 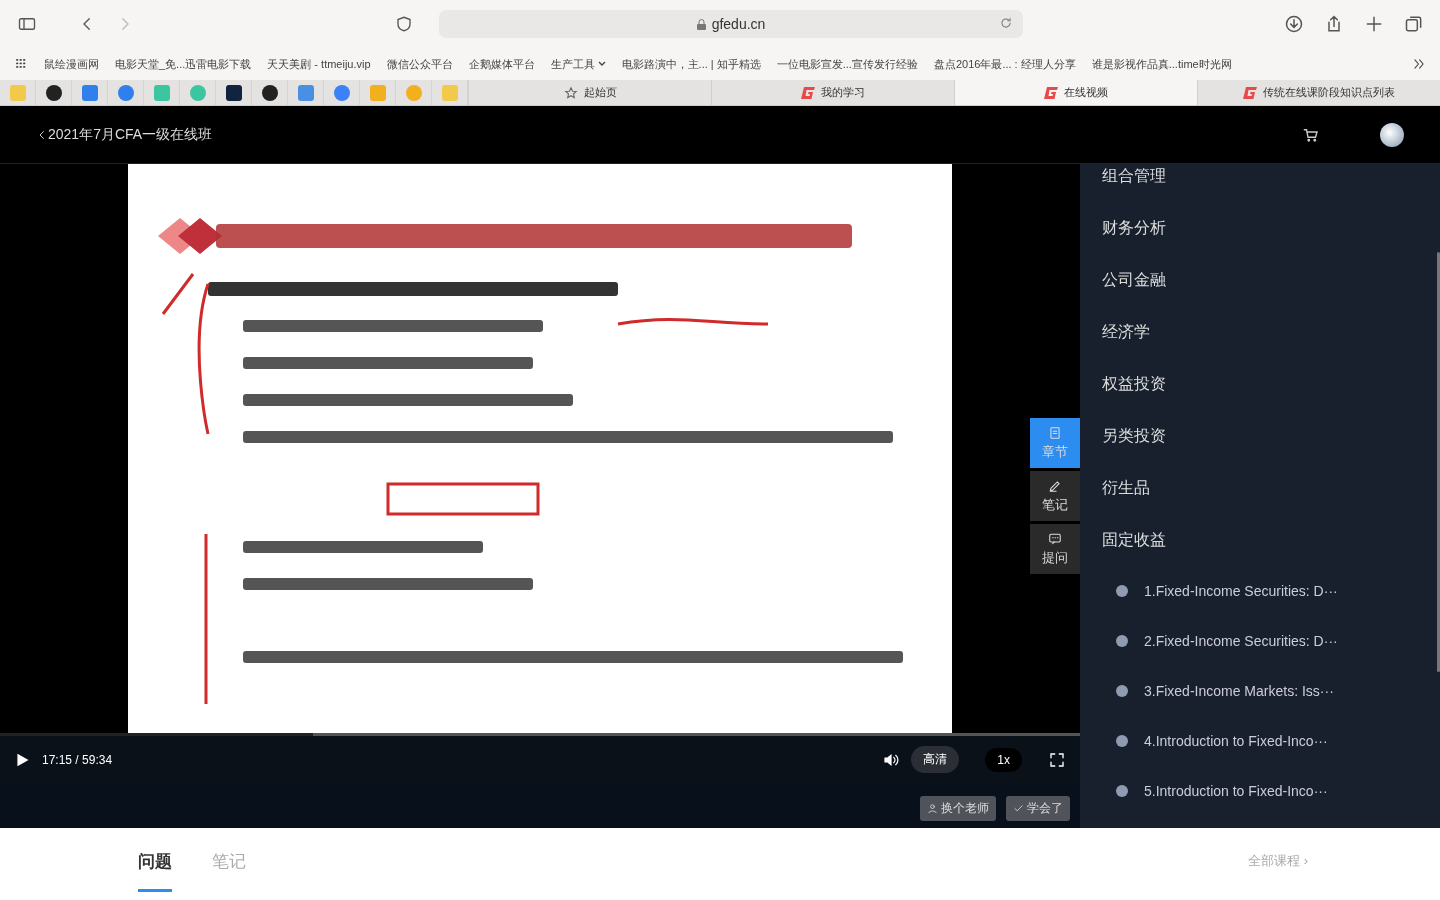 I want to click on more-chevron-icon, so click(x=1419, y=64).